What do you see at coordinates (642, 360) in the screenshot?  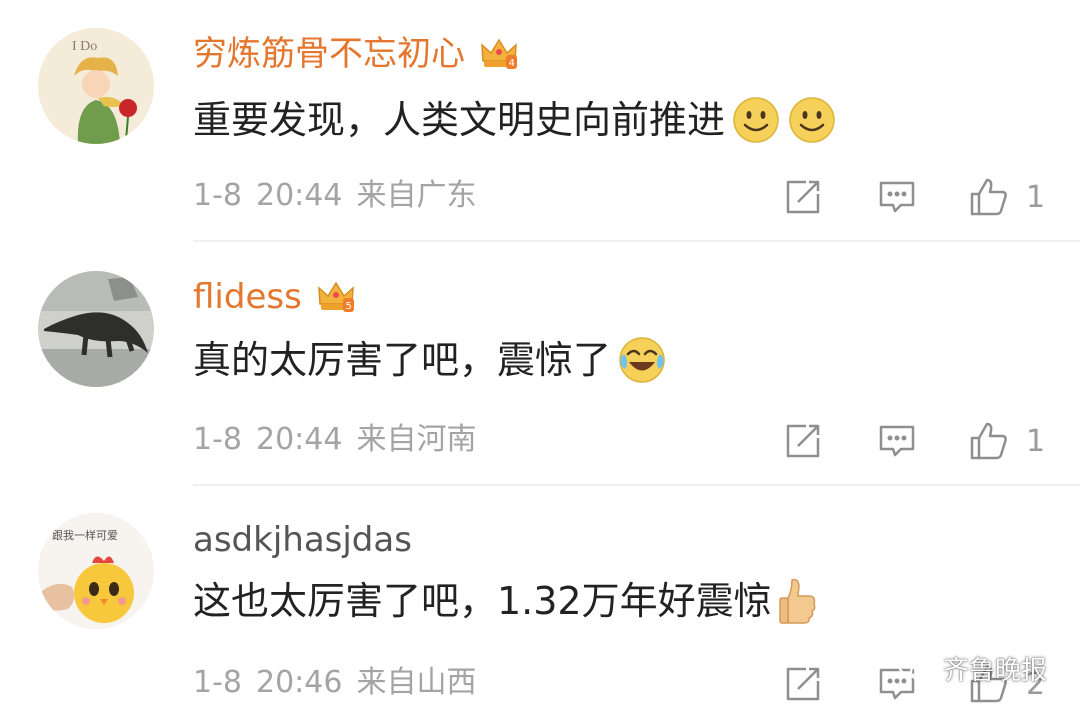 I see `laugh-cry-emoji-icon` at bounding box center [642, 360].